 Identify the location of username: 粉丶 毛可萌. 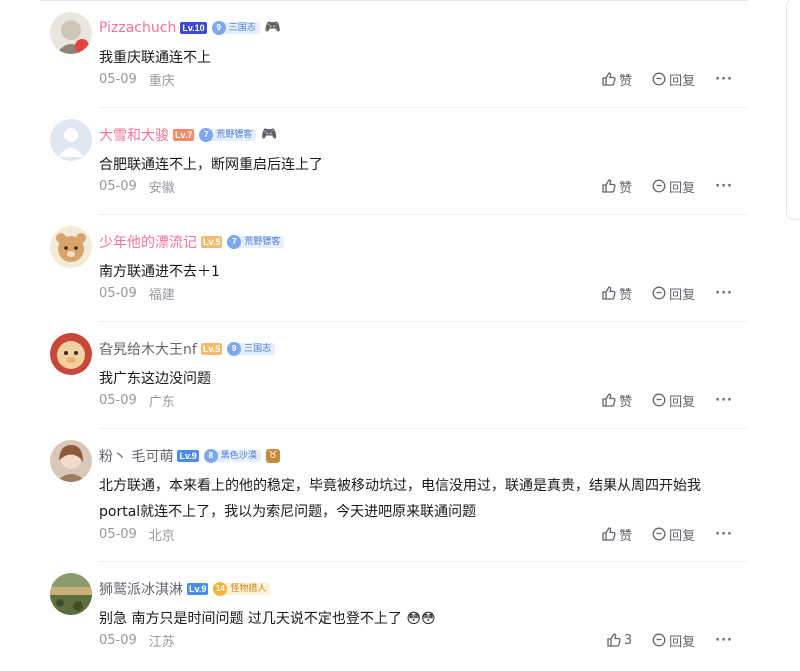
(136, 456).